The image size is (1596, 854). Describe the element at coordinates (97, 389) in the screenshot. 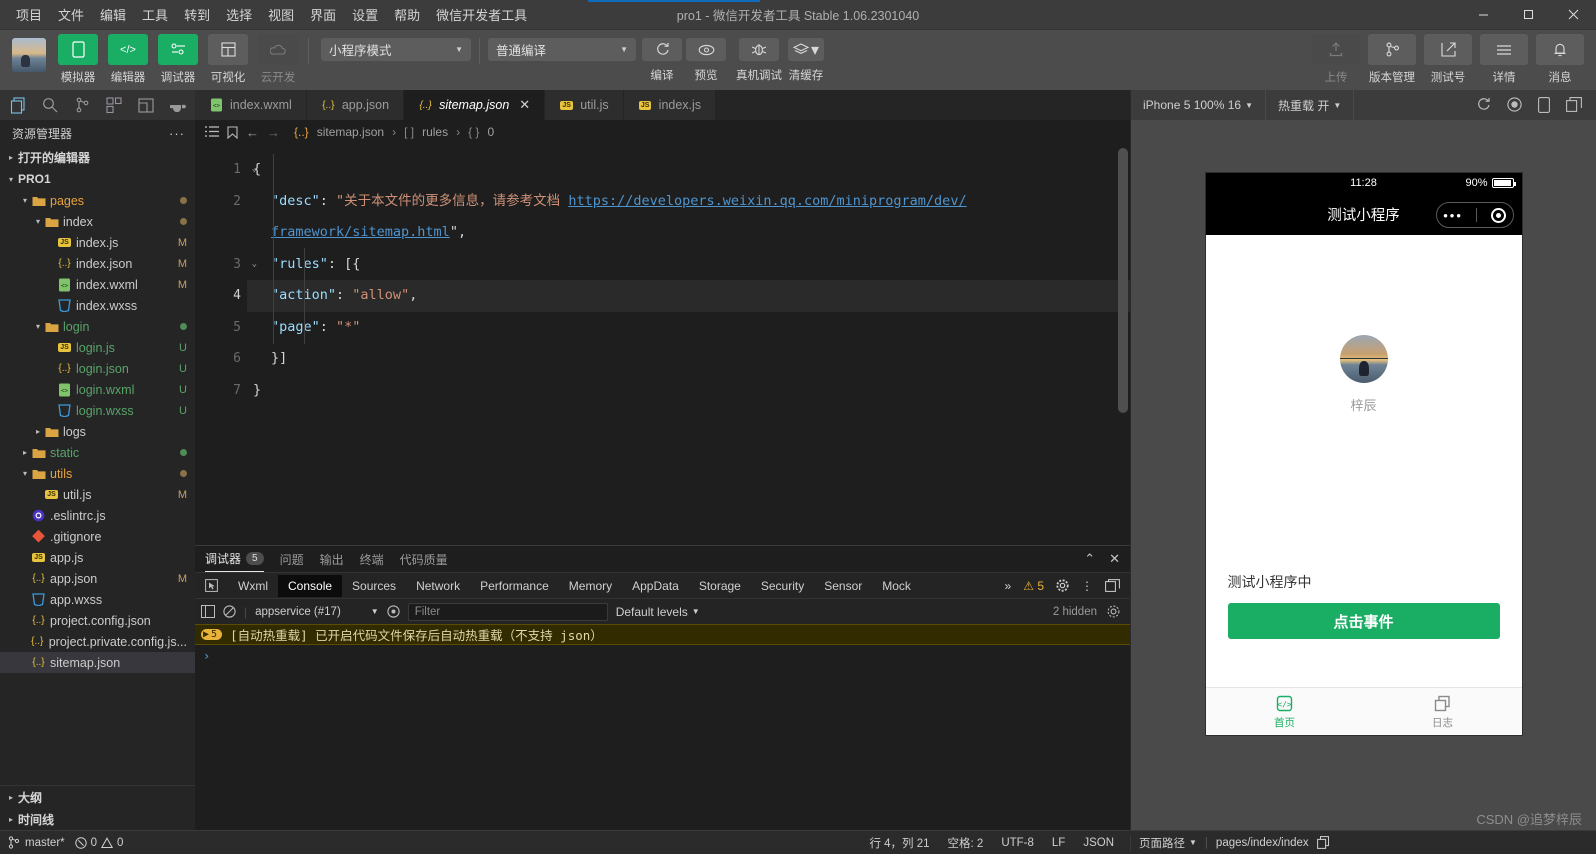

I see `tree-item-login.wxml: <> login.wxml U` at that location.